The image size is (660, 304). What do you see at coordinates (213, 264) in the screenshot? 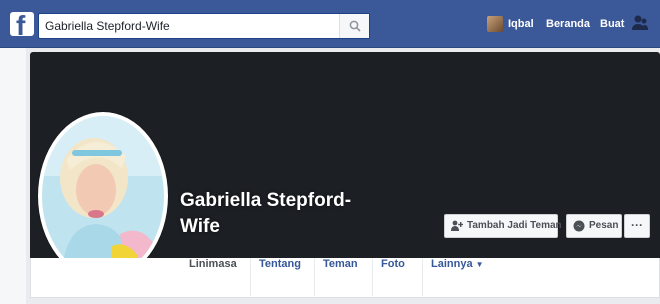
I see `tab-label: Linimasa` at bounding box center [213, 264].